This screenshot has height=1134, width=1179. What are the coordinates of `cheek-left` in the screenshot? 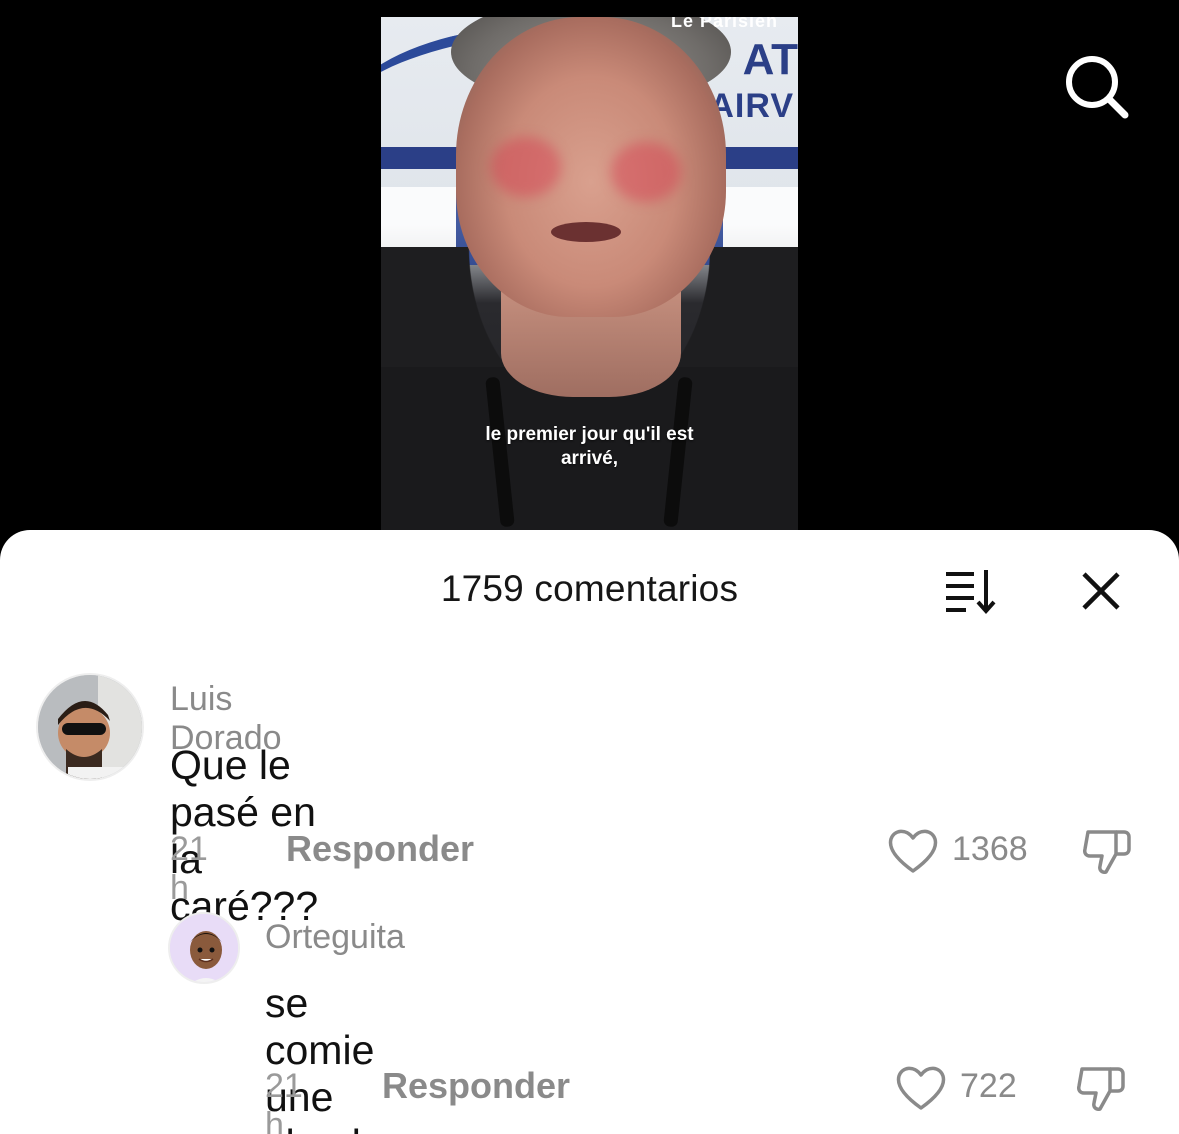 It's located at (526, 167).